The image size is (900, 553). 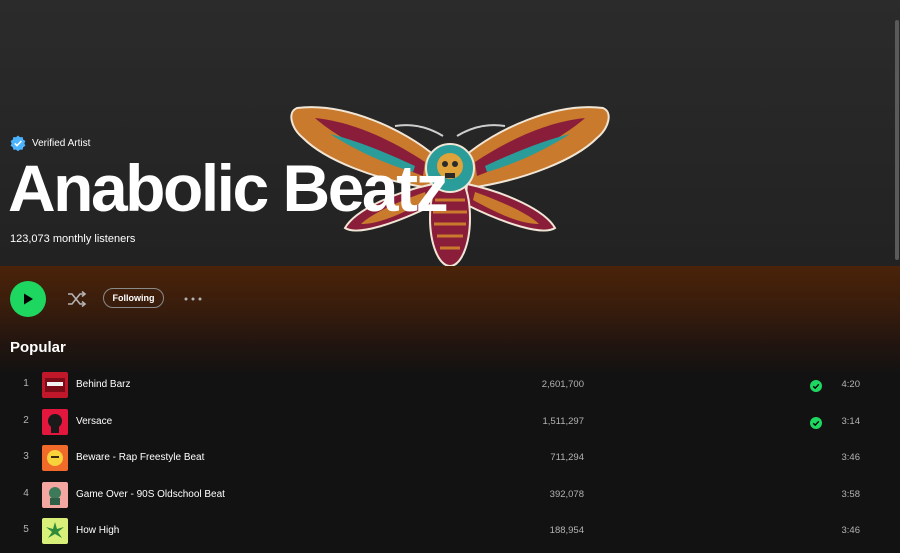 I want to click on following-button: Following, so click(x=133, y=298).